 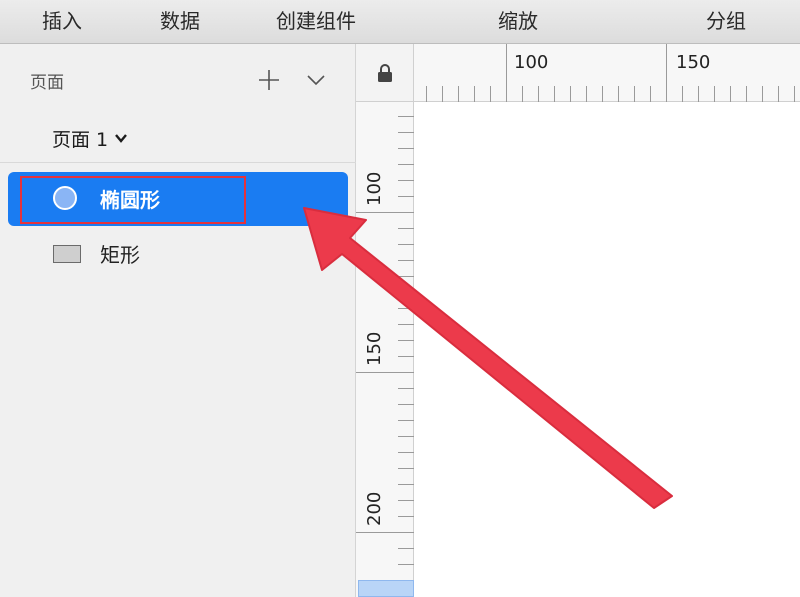 I want to click on rectangle-icon, so click(x=67, y=254).